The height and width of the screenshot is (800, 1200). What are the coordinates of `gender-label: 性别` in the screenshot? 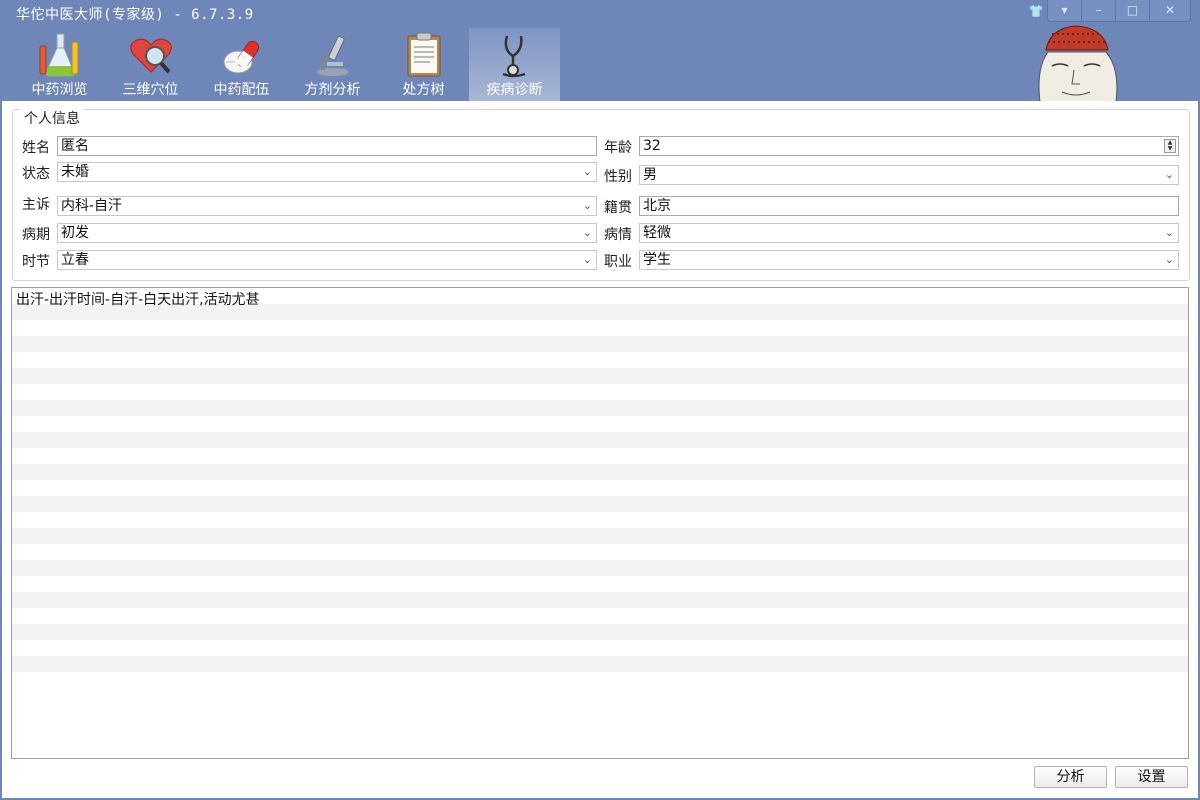 It's located at (618, 177).